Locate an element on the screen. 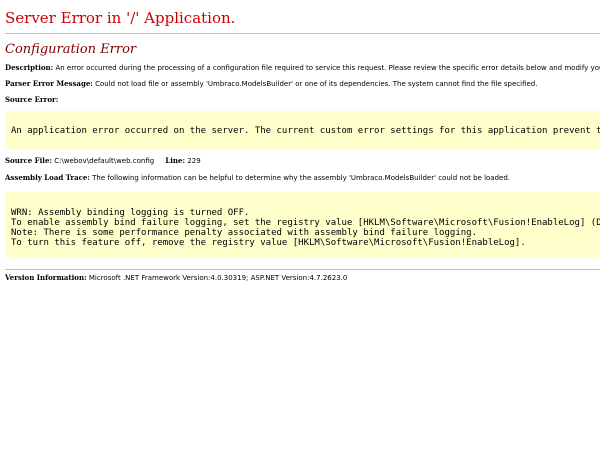  page-title: Server Error in '/' Application. is located at coordinates (120, 18).